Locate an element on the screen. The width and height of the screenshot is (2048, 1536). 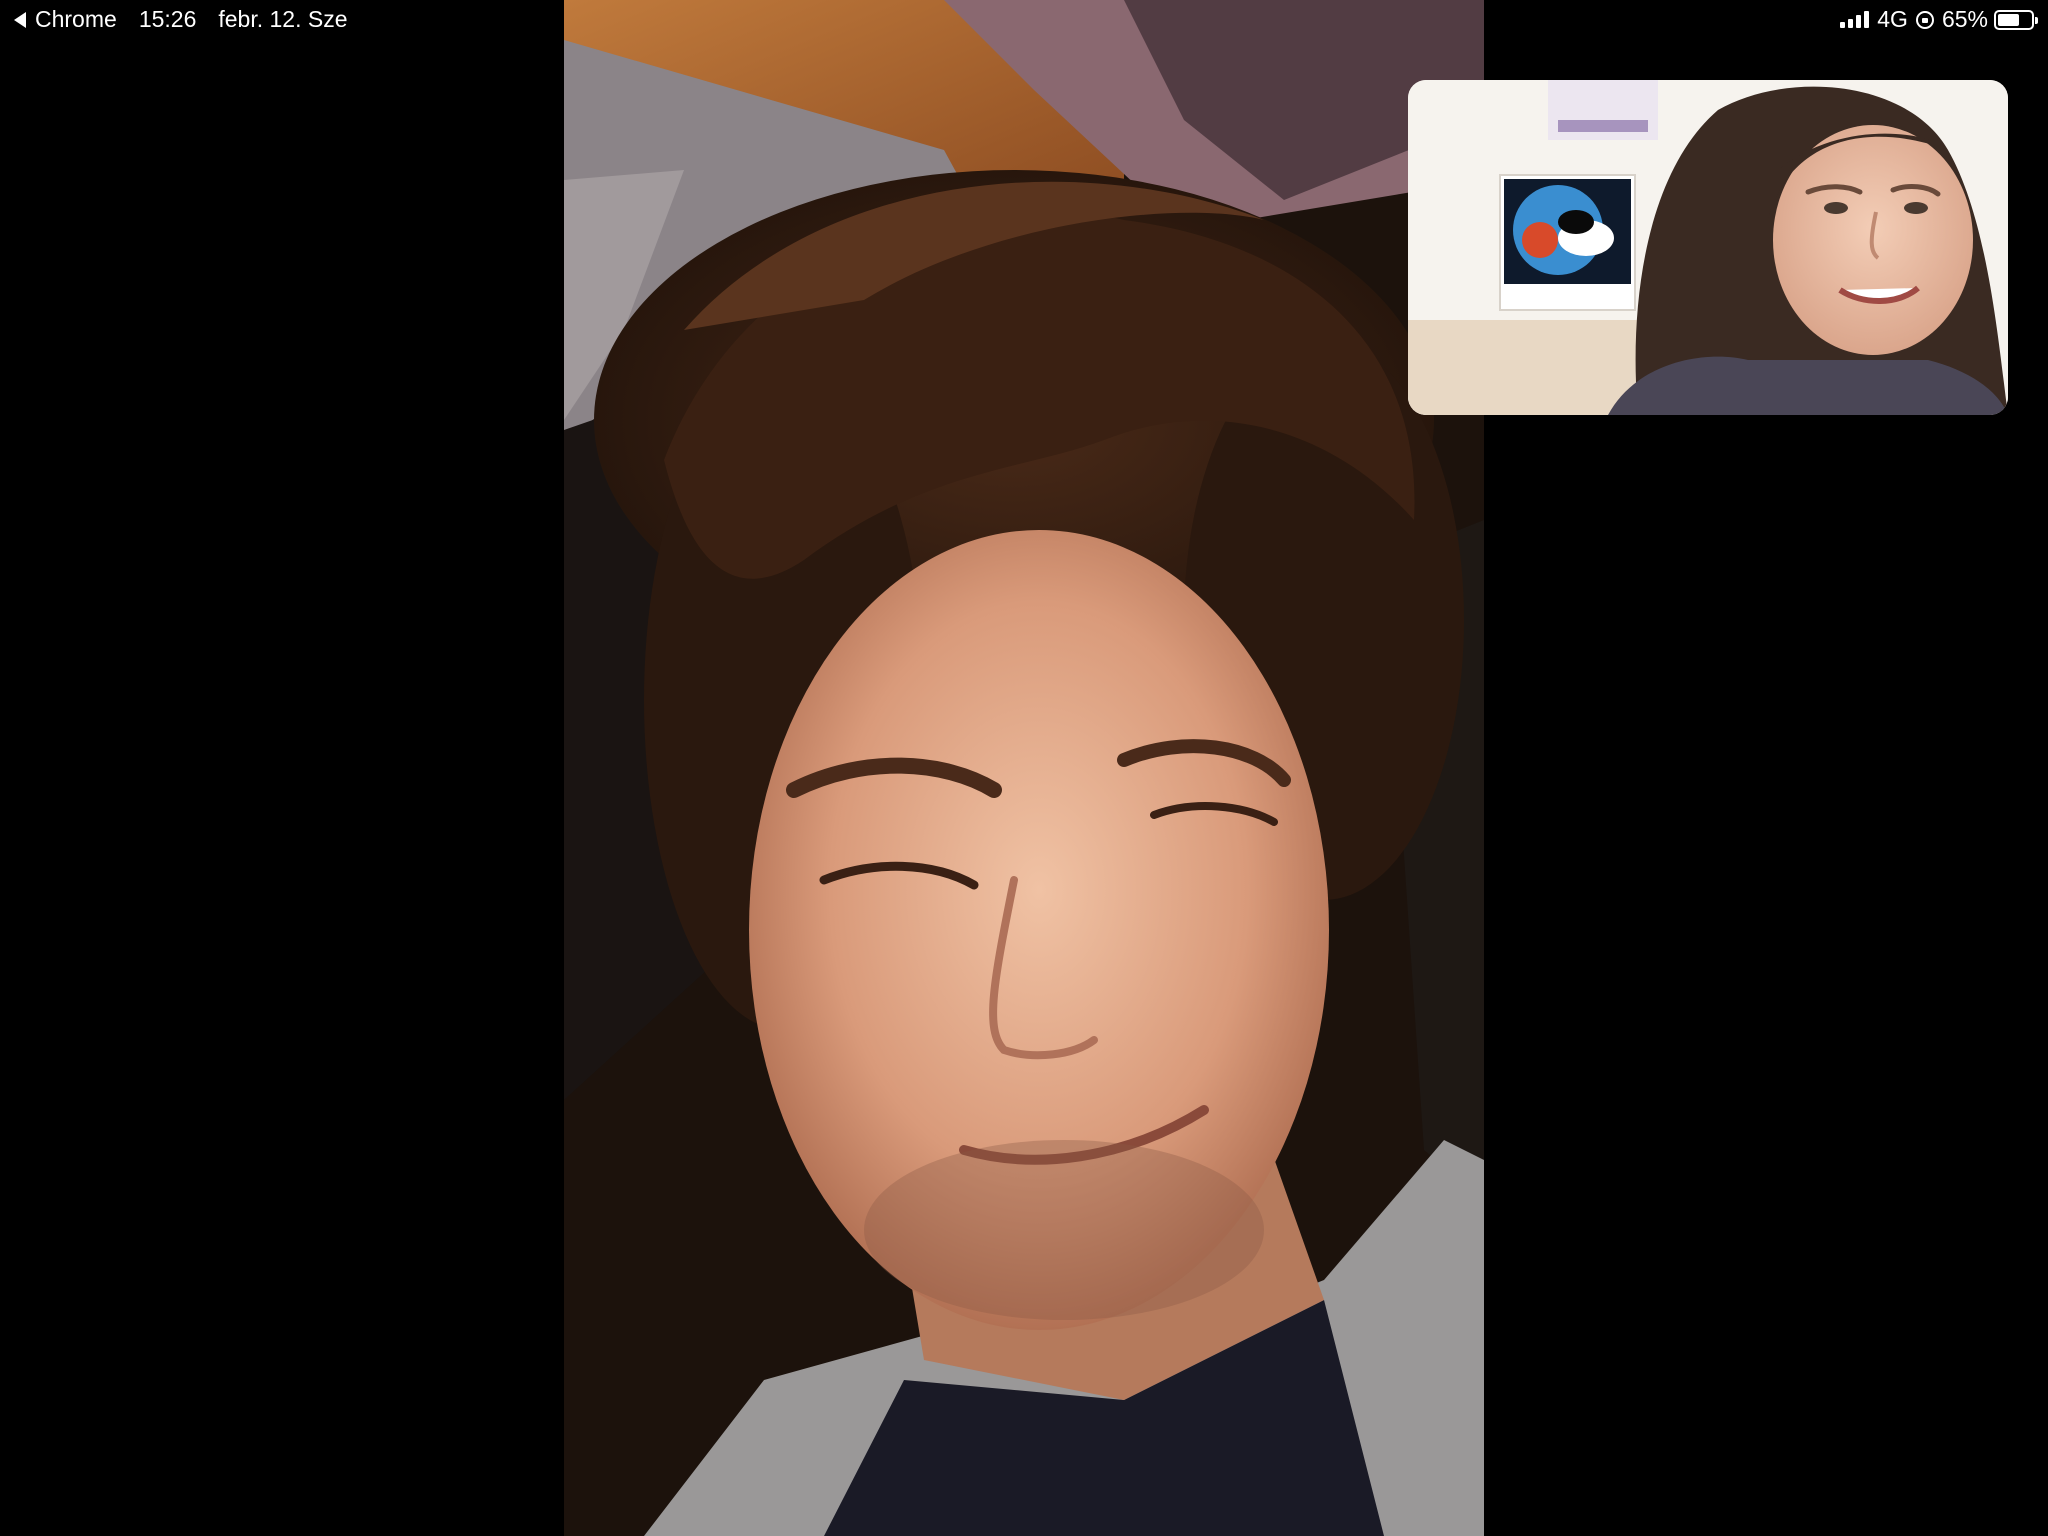
cellular-signal-icon is located at coordinates (1855, 19).